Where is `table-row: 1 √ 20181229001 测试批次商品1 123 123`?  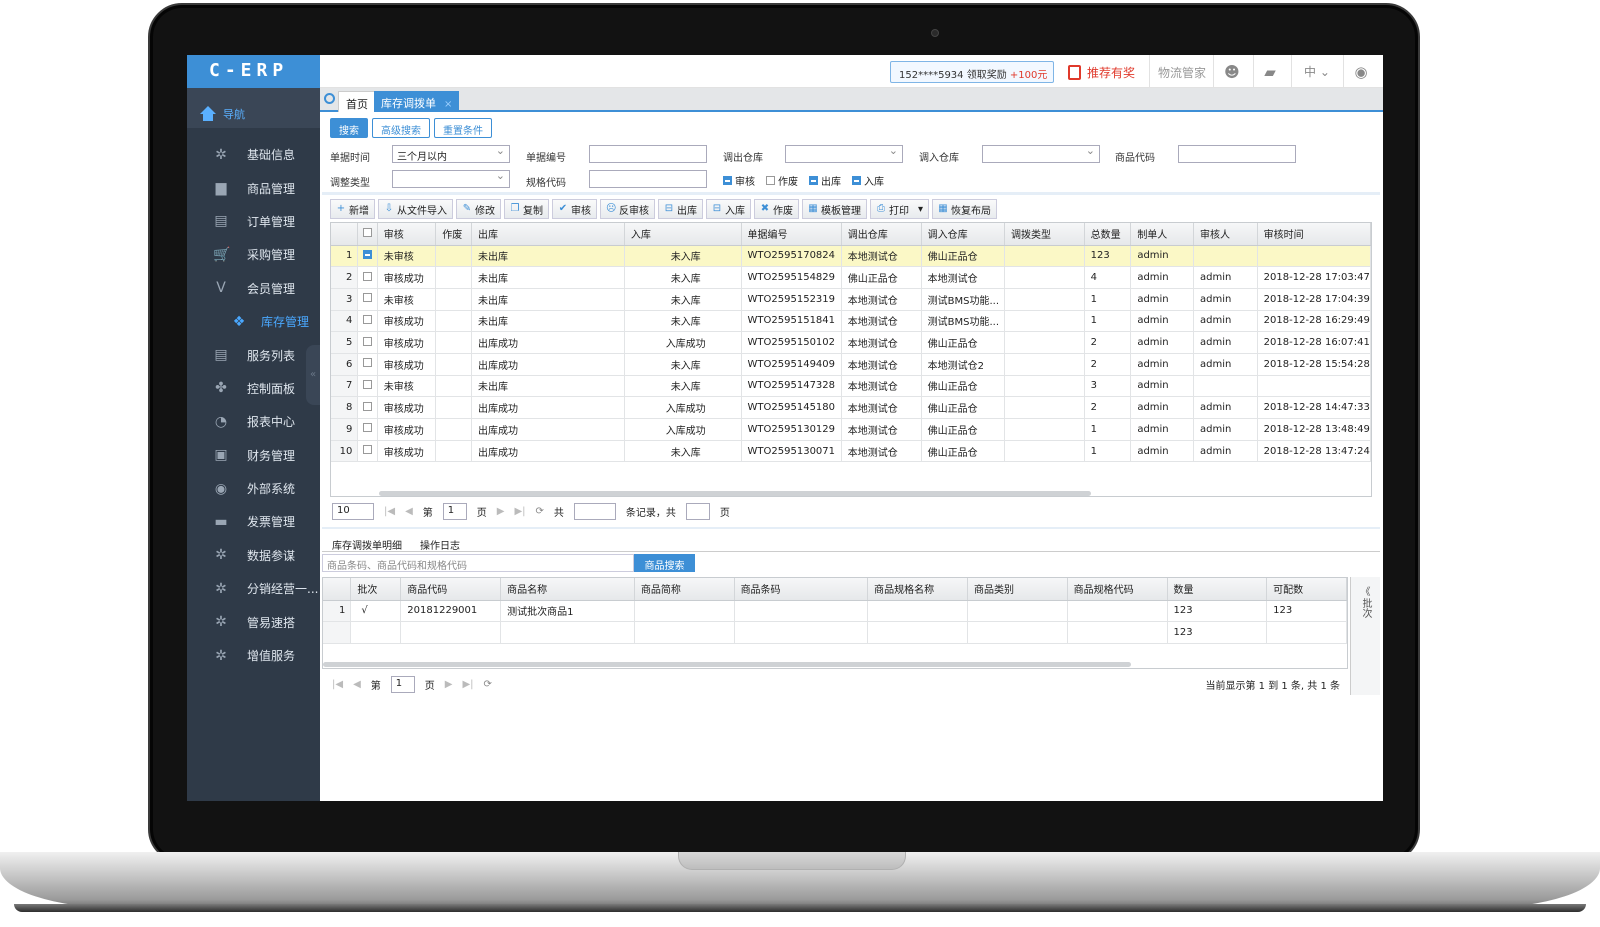 table-row: 1 √ 20181229001 测试批次商品1 123 123 is located at coordinates (835, 611).